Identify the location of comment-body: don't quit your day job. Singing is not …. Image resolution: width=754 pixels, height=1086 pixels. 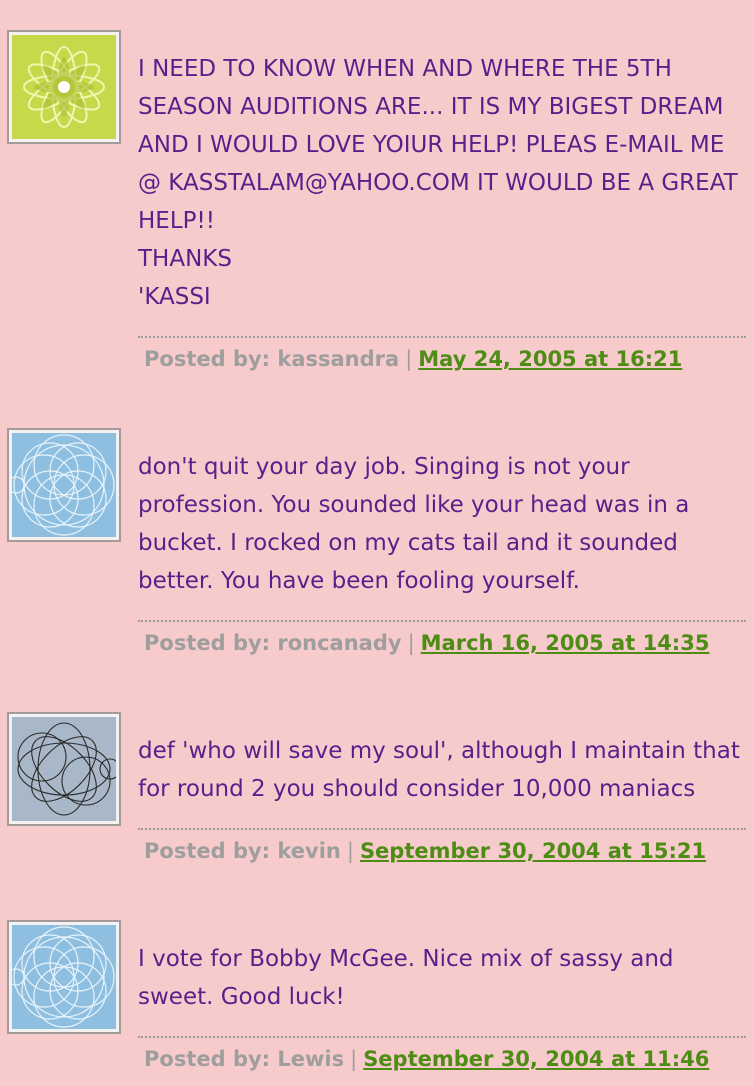
(414, 524).